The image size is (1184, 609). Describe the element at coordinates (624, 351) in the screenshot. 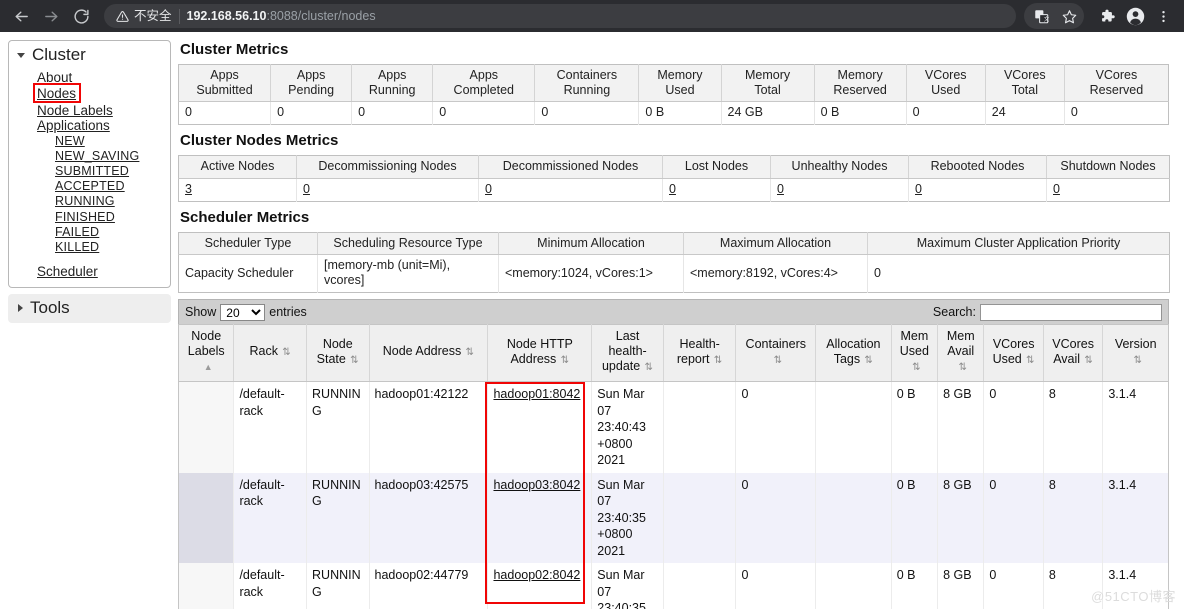

I see `column-header-label: Last health-update` at that location.